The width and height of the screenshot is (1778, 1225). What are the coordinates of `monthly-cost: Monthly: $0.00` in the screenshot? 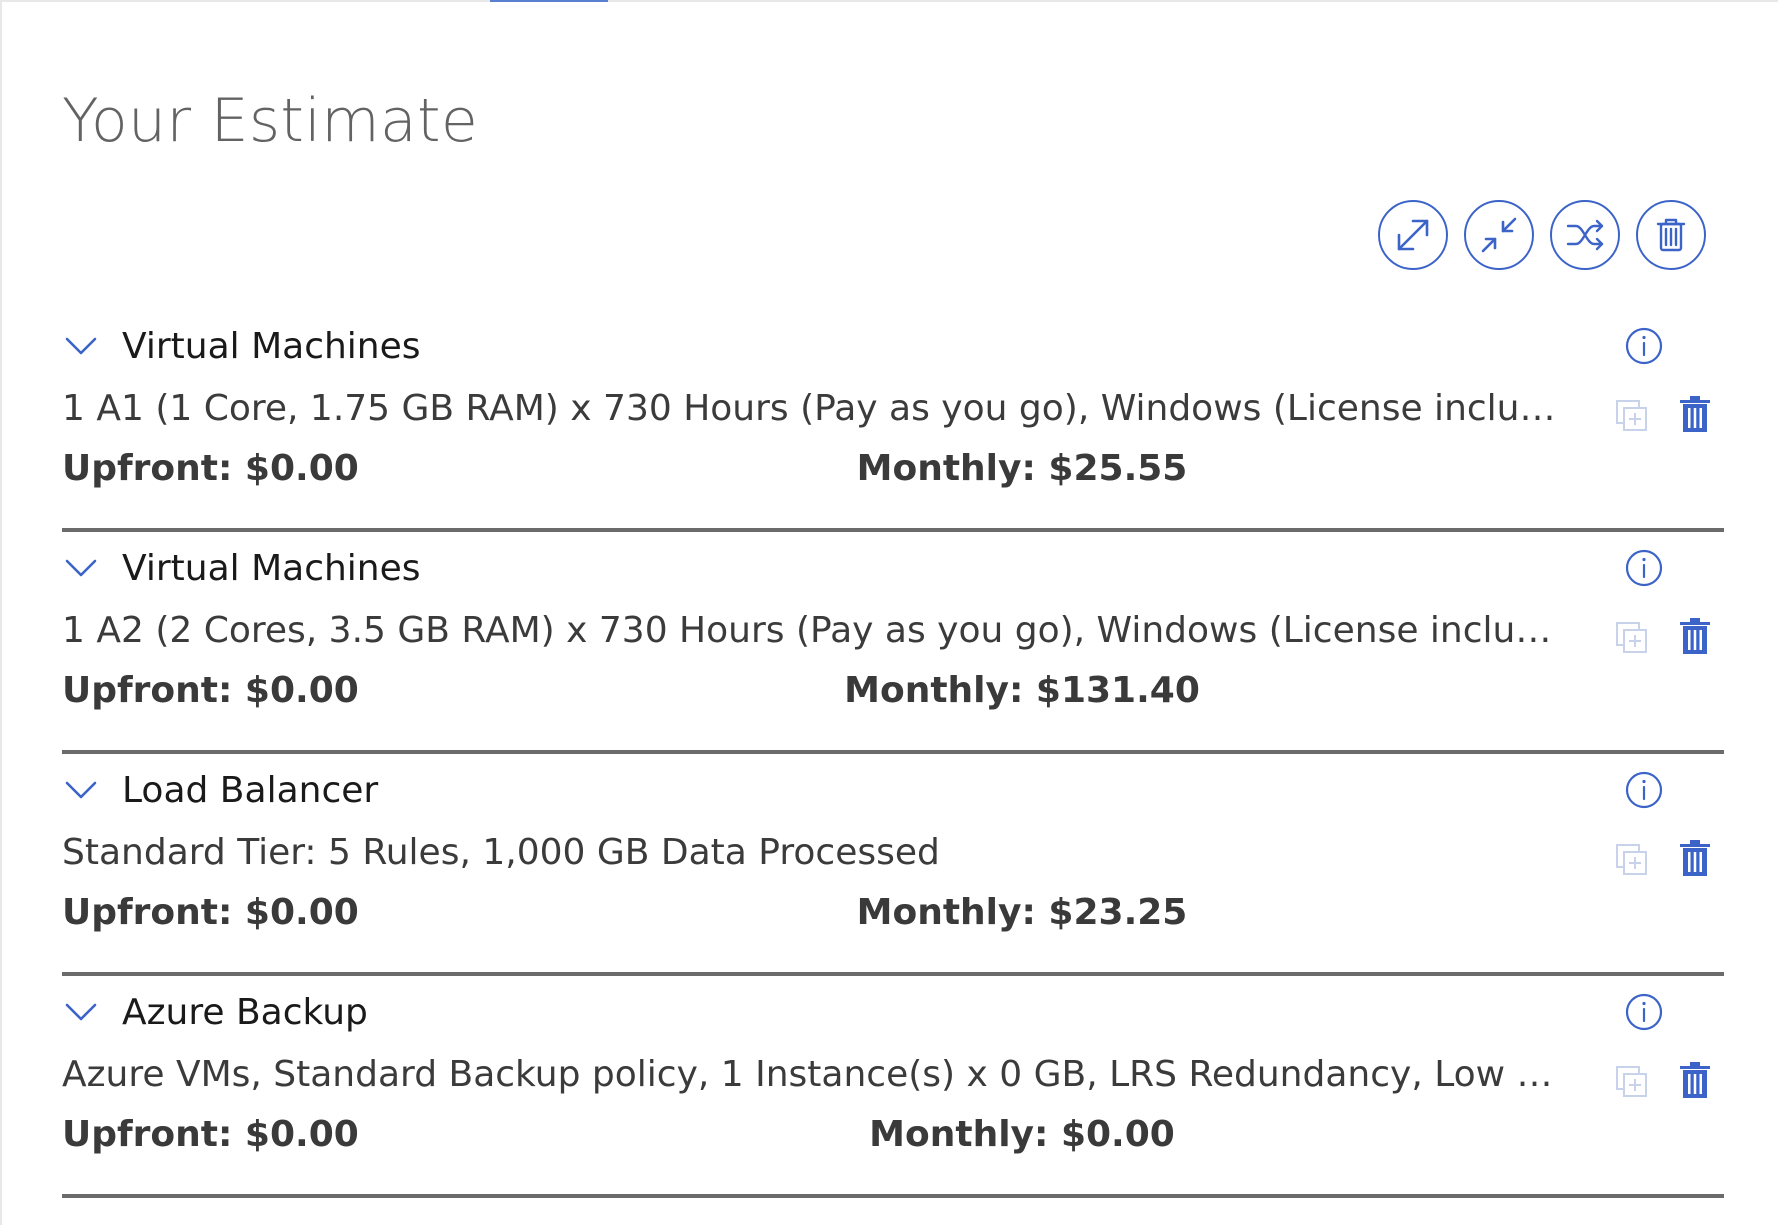 It's located at (1022, 1134).